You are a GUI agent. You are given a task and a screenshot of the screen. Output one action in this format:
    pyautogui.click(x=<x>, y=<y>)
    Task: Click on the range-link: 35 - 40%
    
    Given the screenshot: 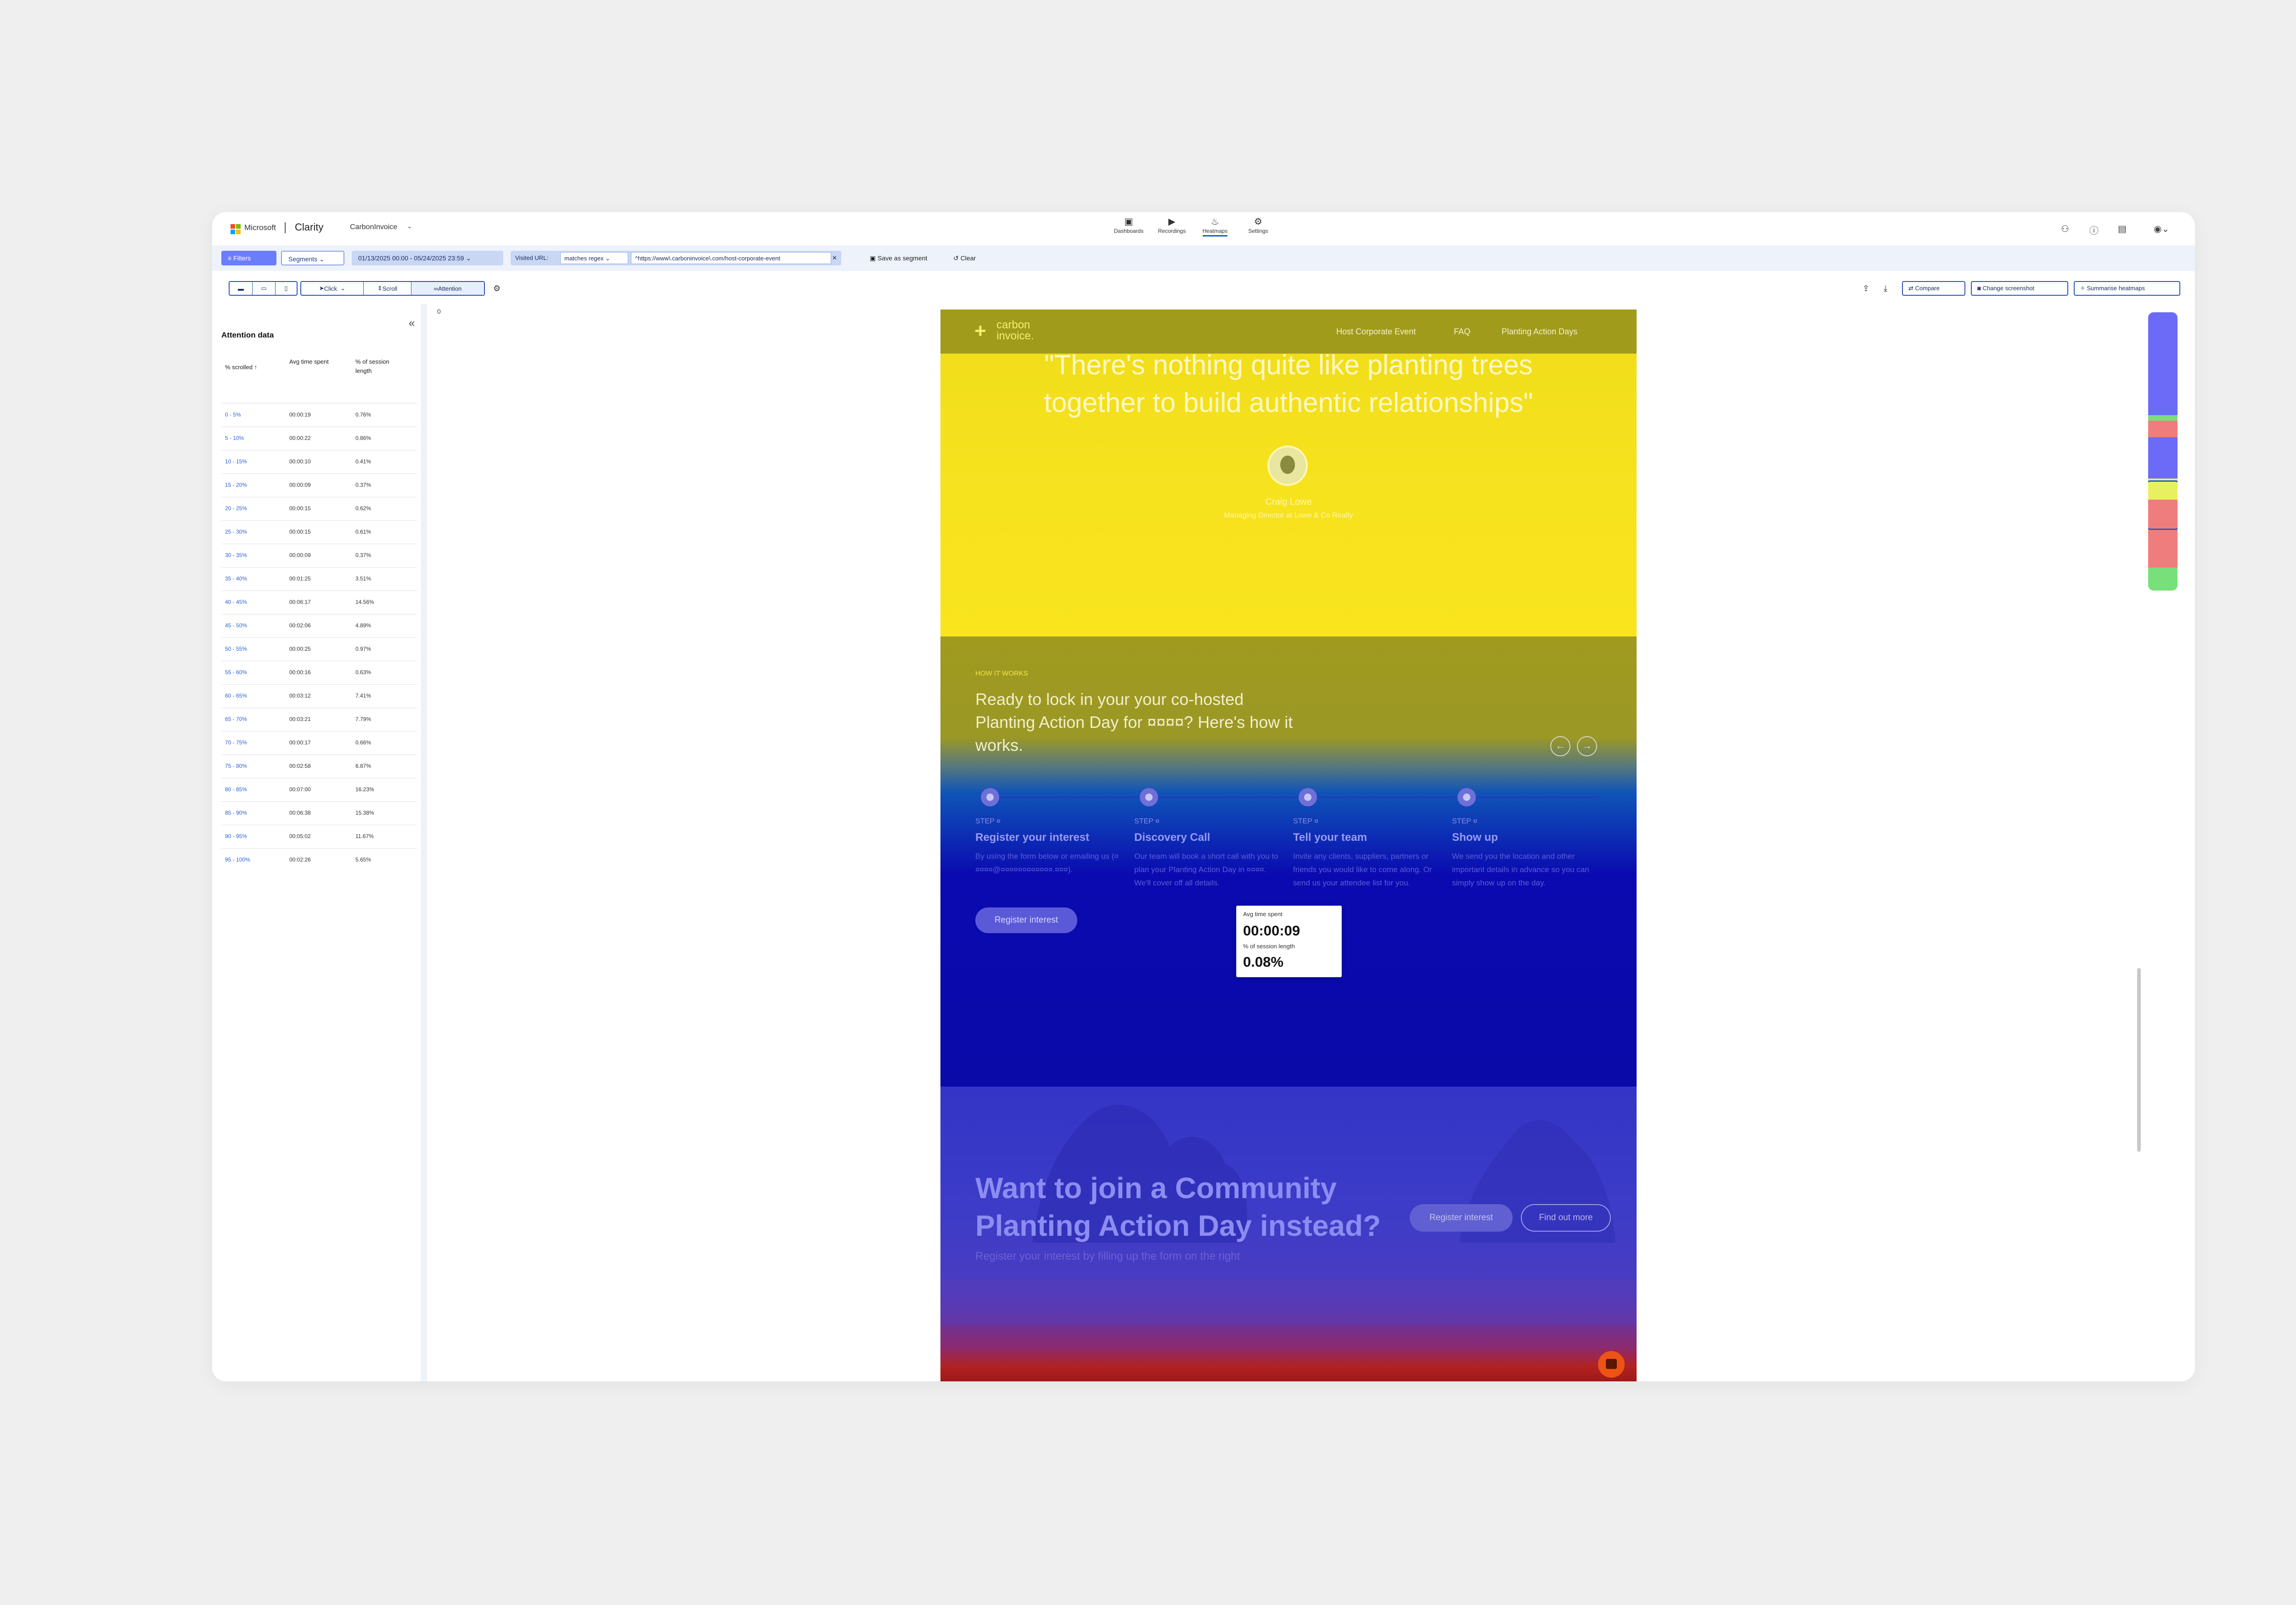 What is the action you would take?
    pyautogui.click(x=236, y=578)
    